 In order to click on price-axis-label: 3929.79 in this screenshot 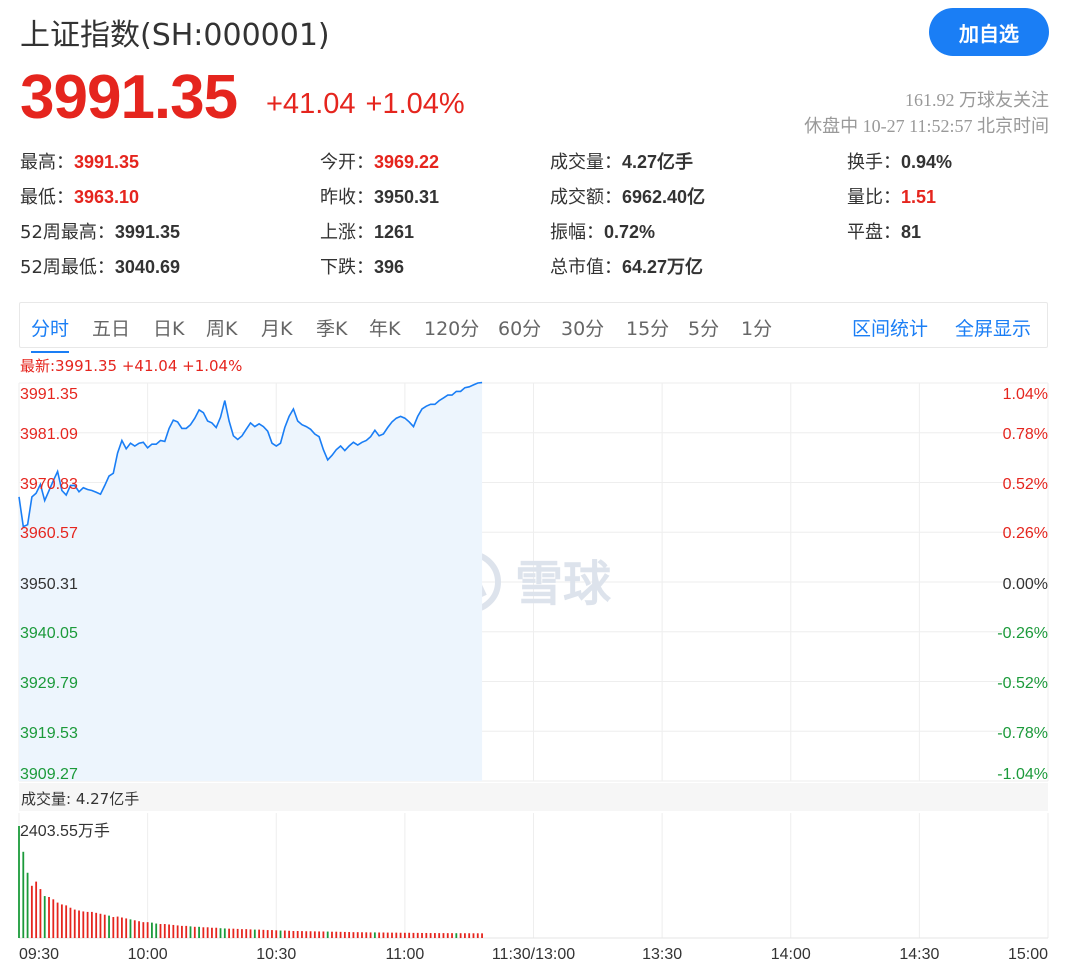, I will do `click(49, 683)`.